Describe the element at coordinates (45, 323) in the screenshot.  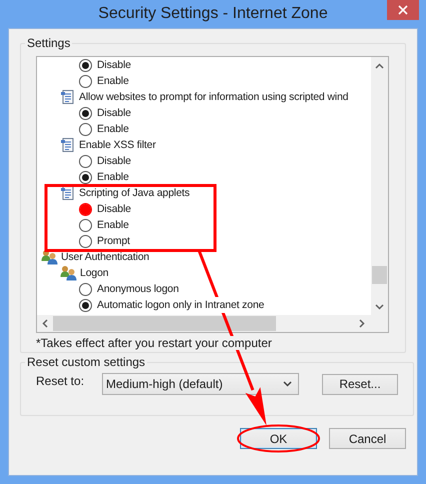
I see `scroll-left-icon` at that location.